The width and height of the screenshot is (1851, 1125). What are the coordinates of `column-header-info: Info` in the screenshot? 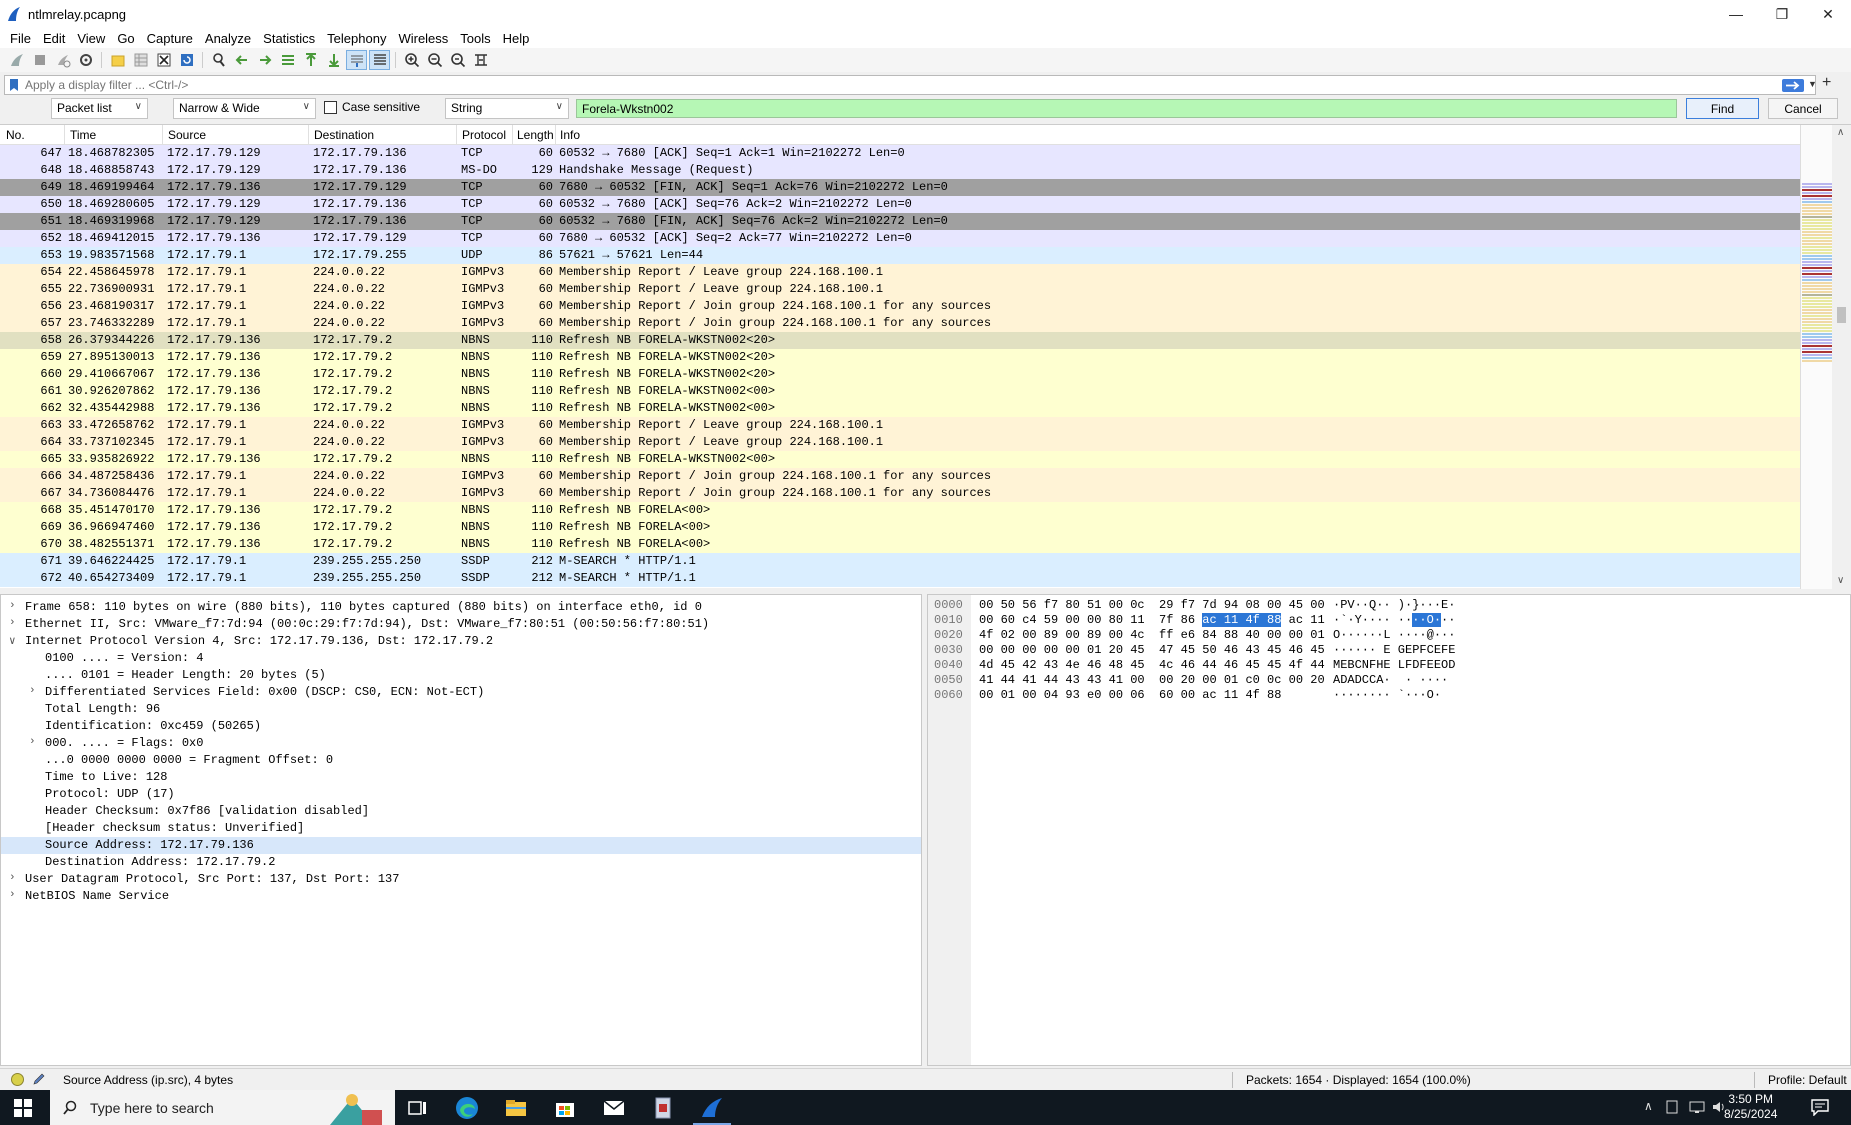 It's located at (570, 135).